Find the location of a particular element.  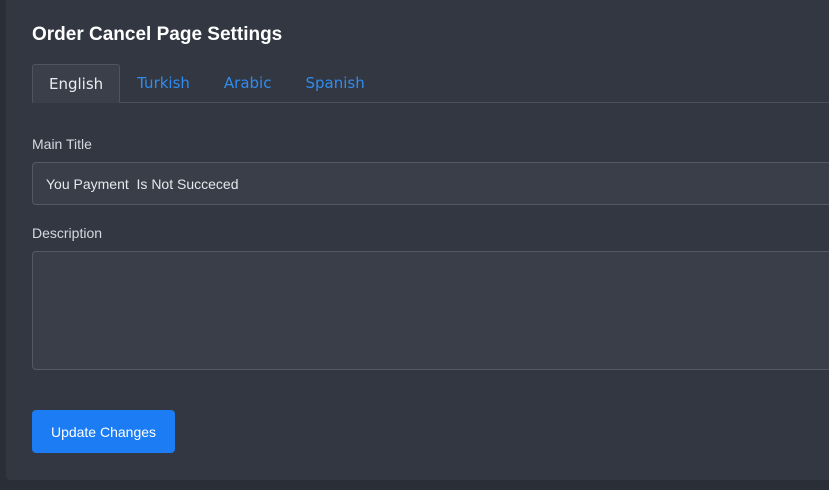

tab-spanish: Spanish is located at coordinates (334, 83).